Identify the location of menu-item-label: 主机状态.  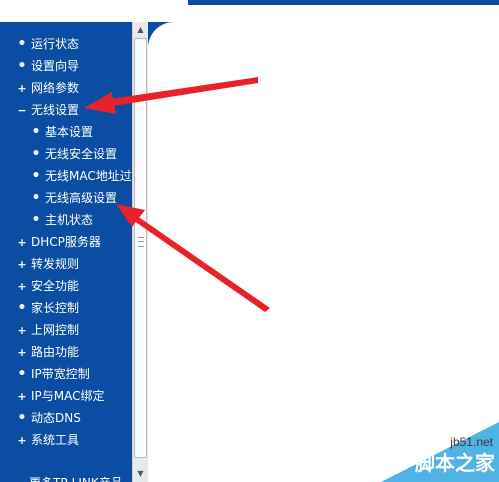
(69, 220).